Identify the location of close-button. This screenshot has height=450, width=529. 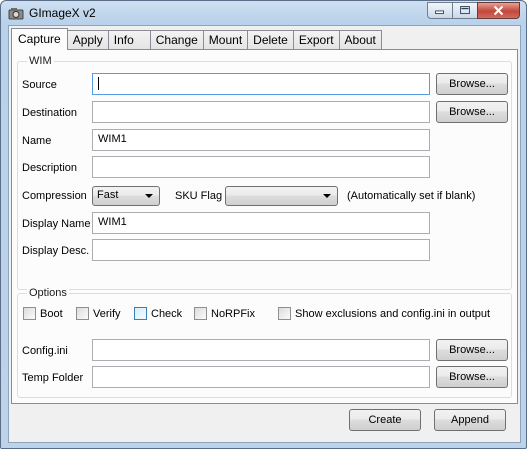
(498, 10).